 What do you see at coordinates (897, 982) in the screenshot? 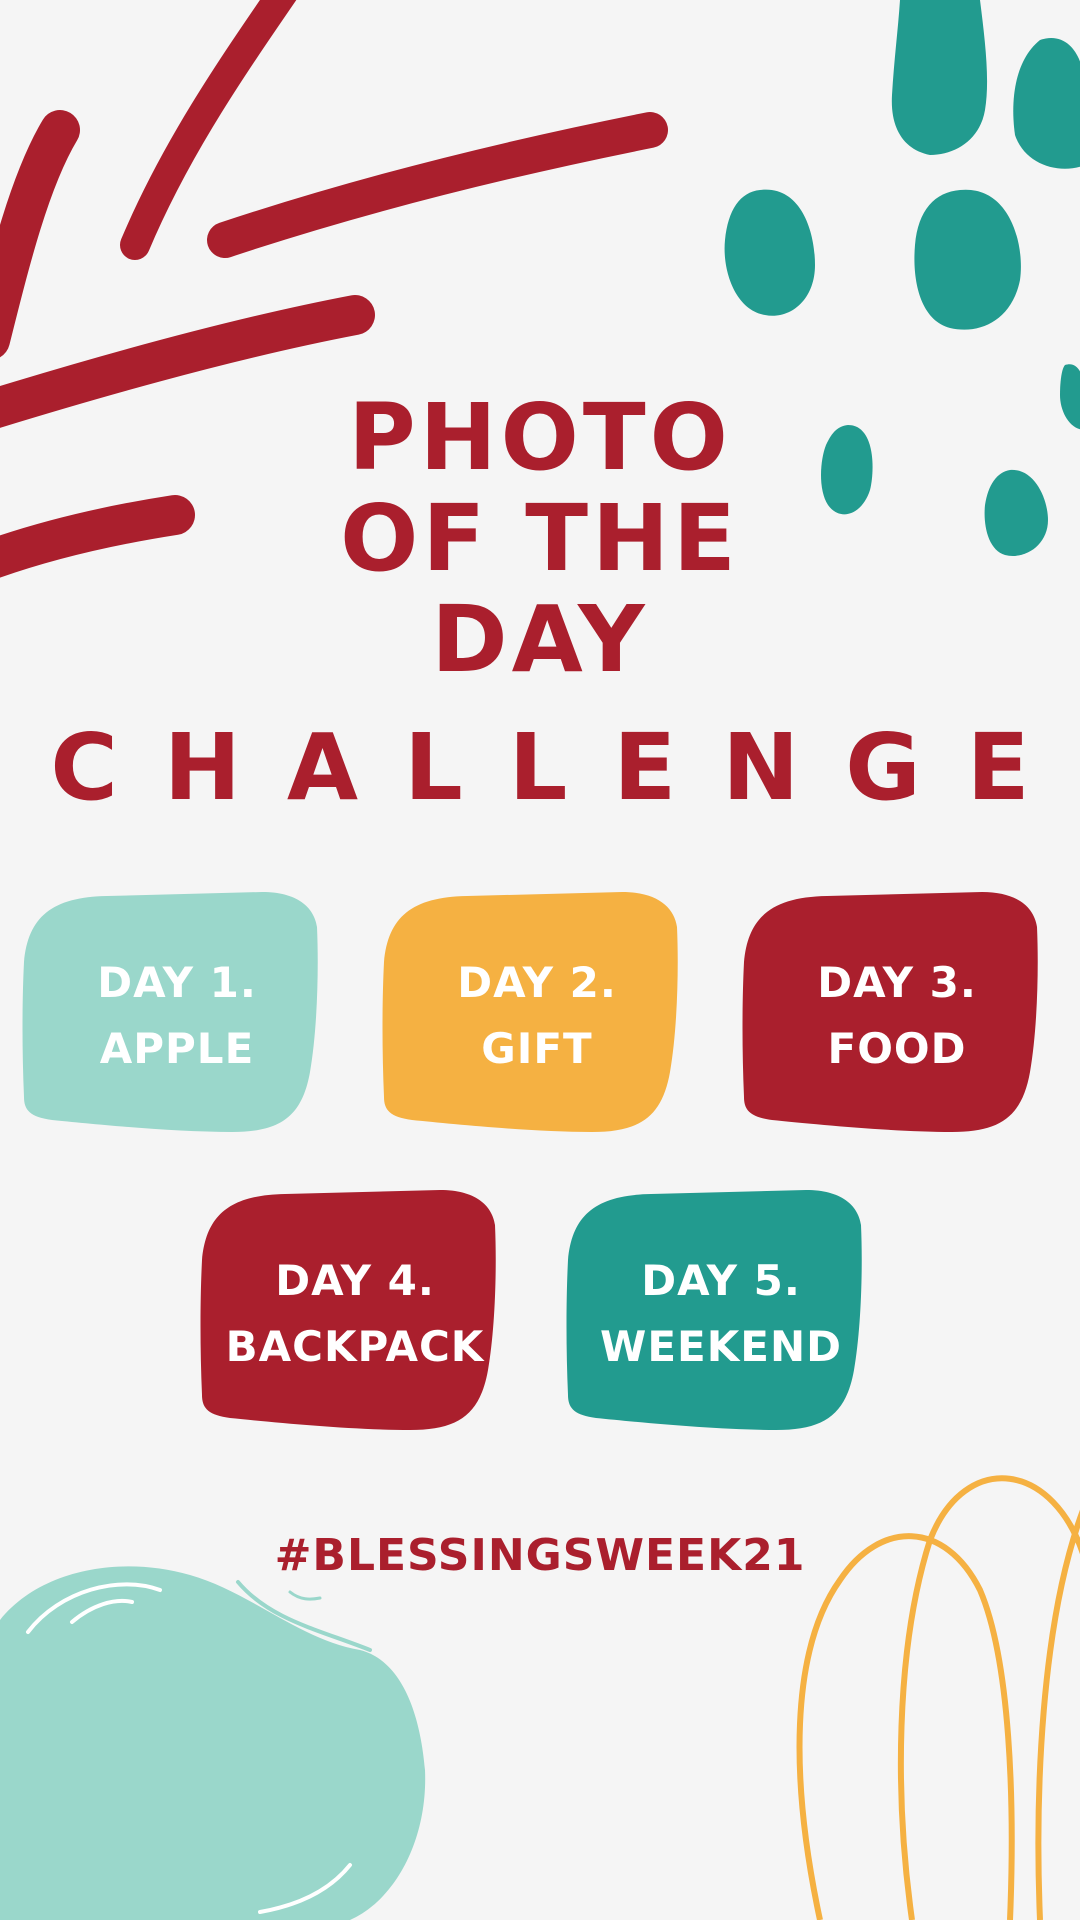
I see `day-label: DAY 3.` at bounding box center [897, 982].